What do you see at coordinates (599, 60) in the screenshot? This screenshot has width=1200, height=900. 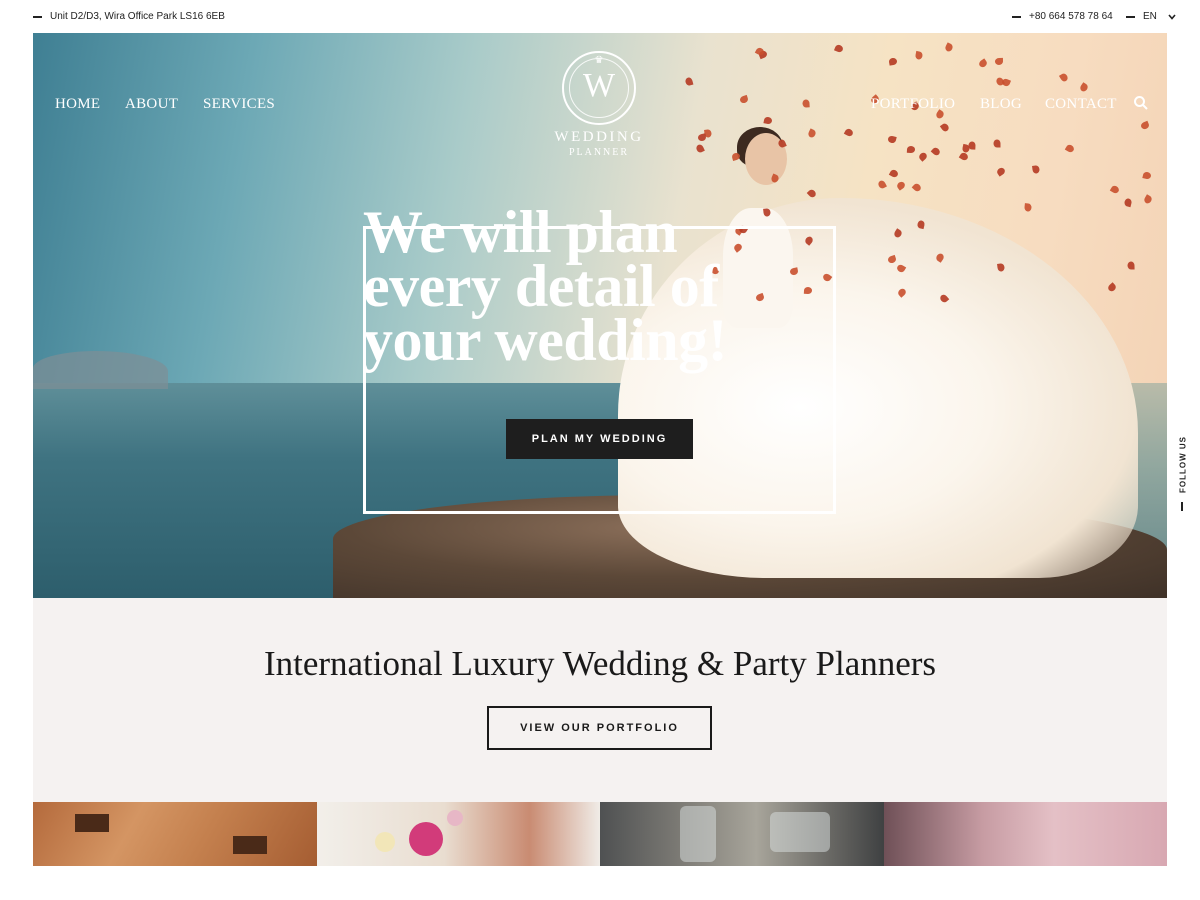 I see `crown-icon: ♛` at bounding box center [599, 60].